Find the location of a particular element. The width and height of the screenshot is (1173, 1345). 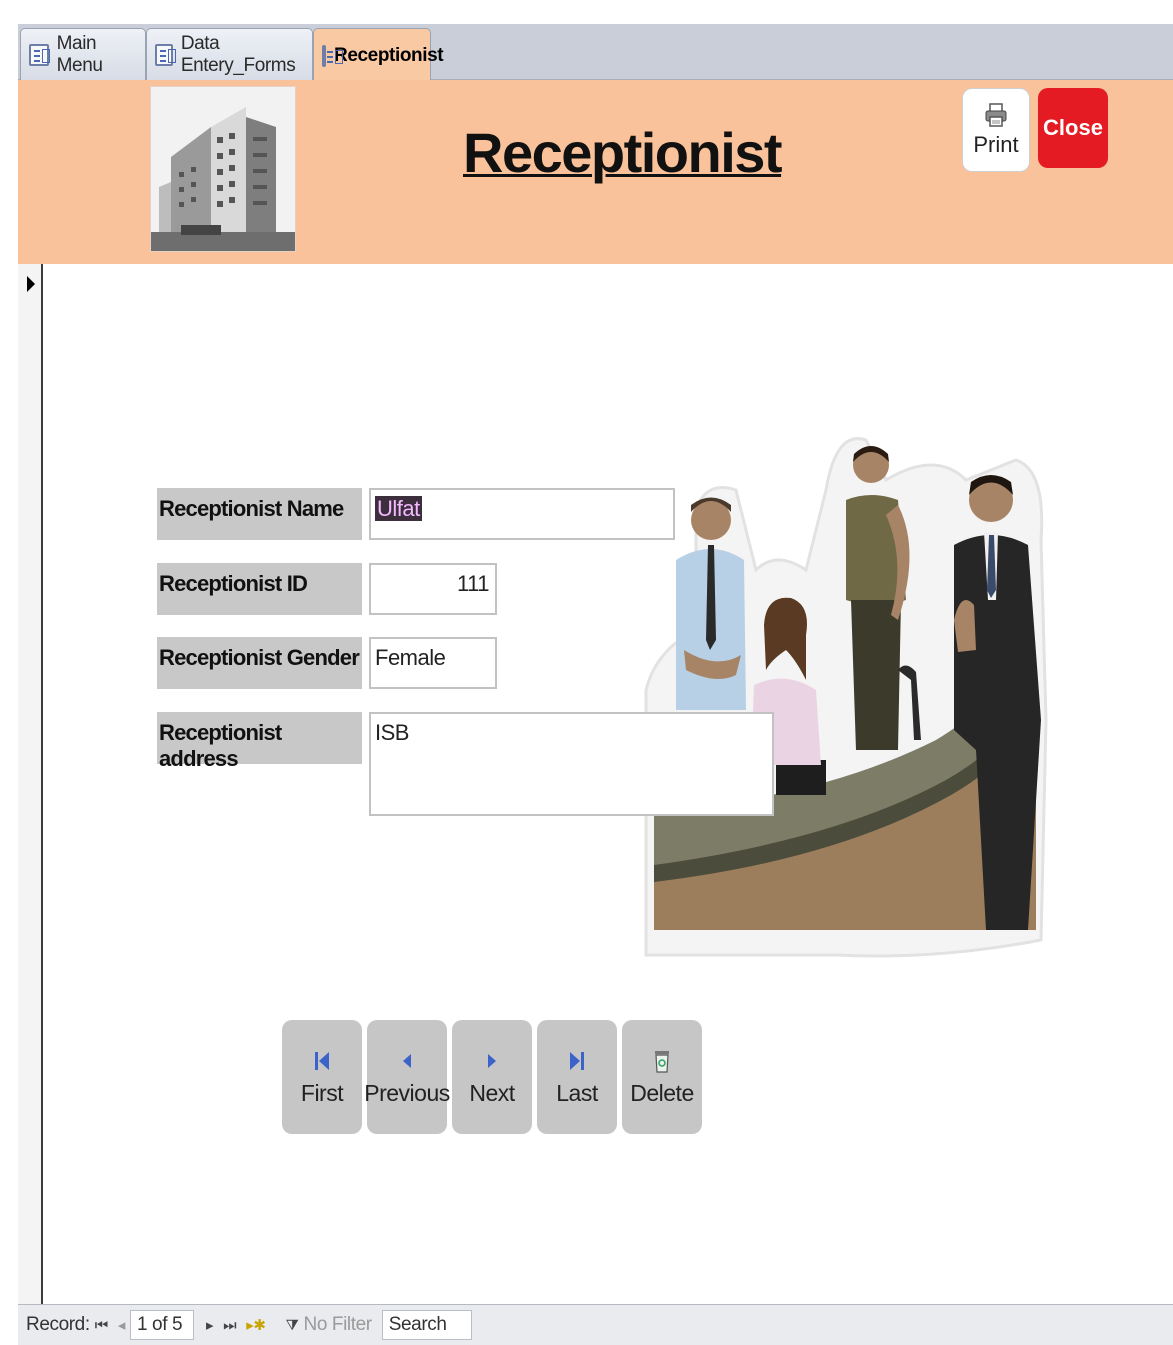

previous-record-icon is located at coordinates (407, 1061).